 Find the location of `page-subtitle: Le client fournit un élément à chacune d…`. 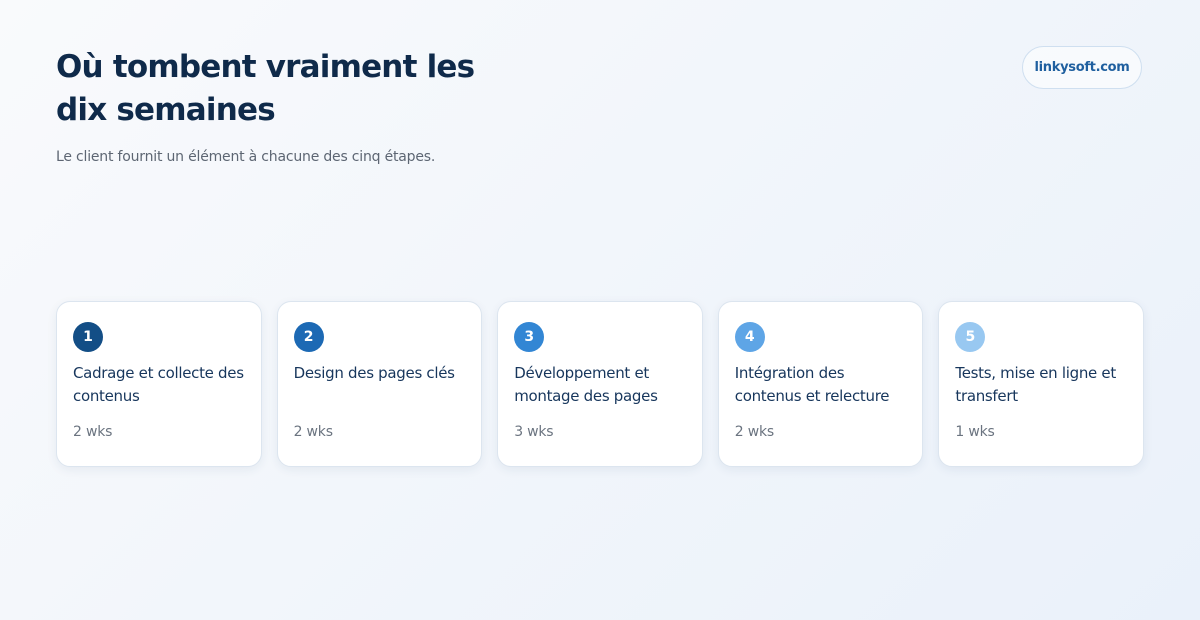

page-subtitle: Le client fournit un élément à chacune d… is located at coordinates (246, 157).